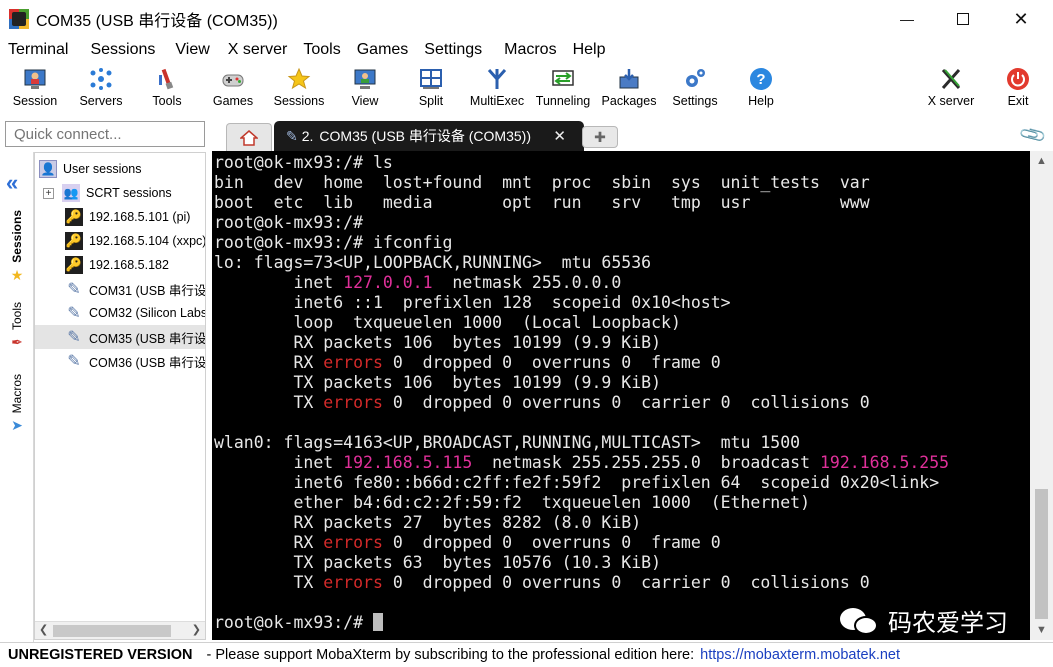 The height and width of the screenshot is (667, 1053). What do you see at coordinates (365, 90) in the screenshot?
I see `view-button: View` at bounding box center [365, 90].